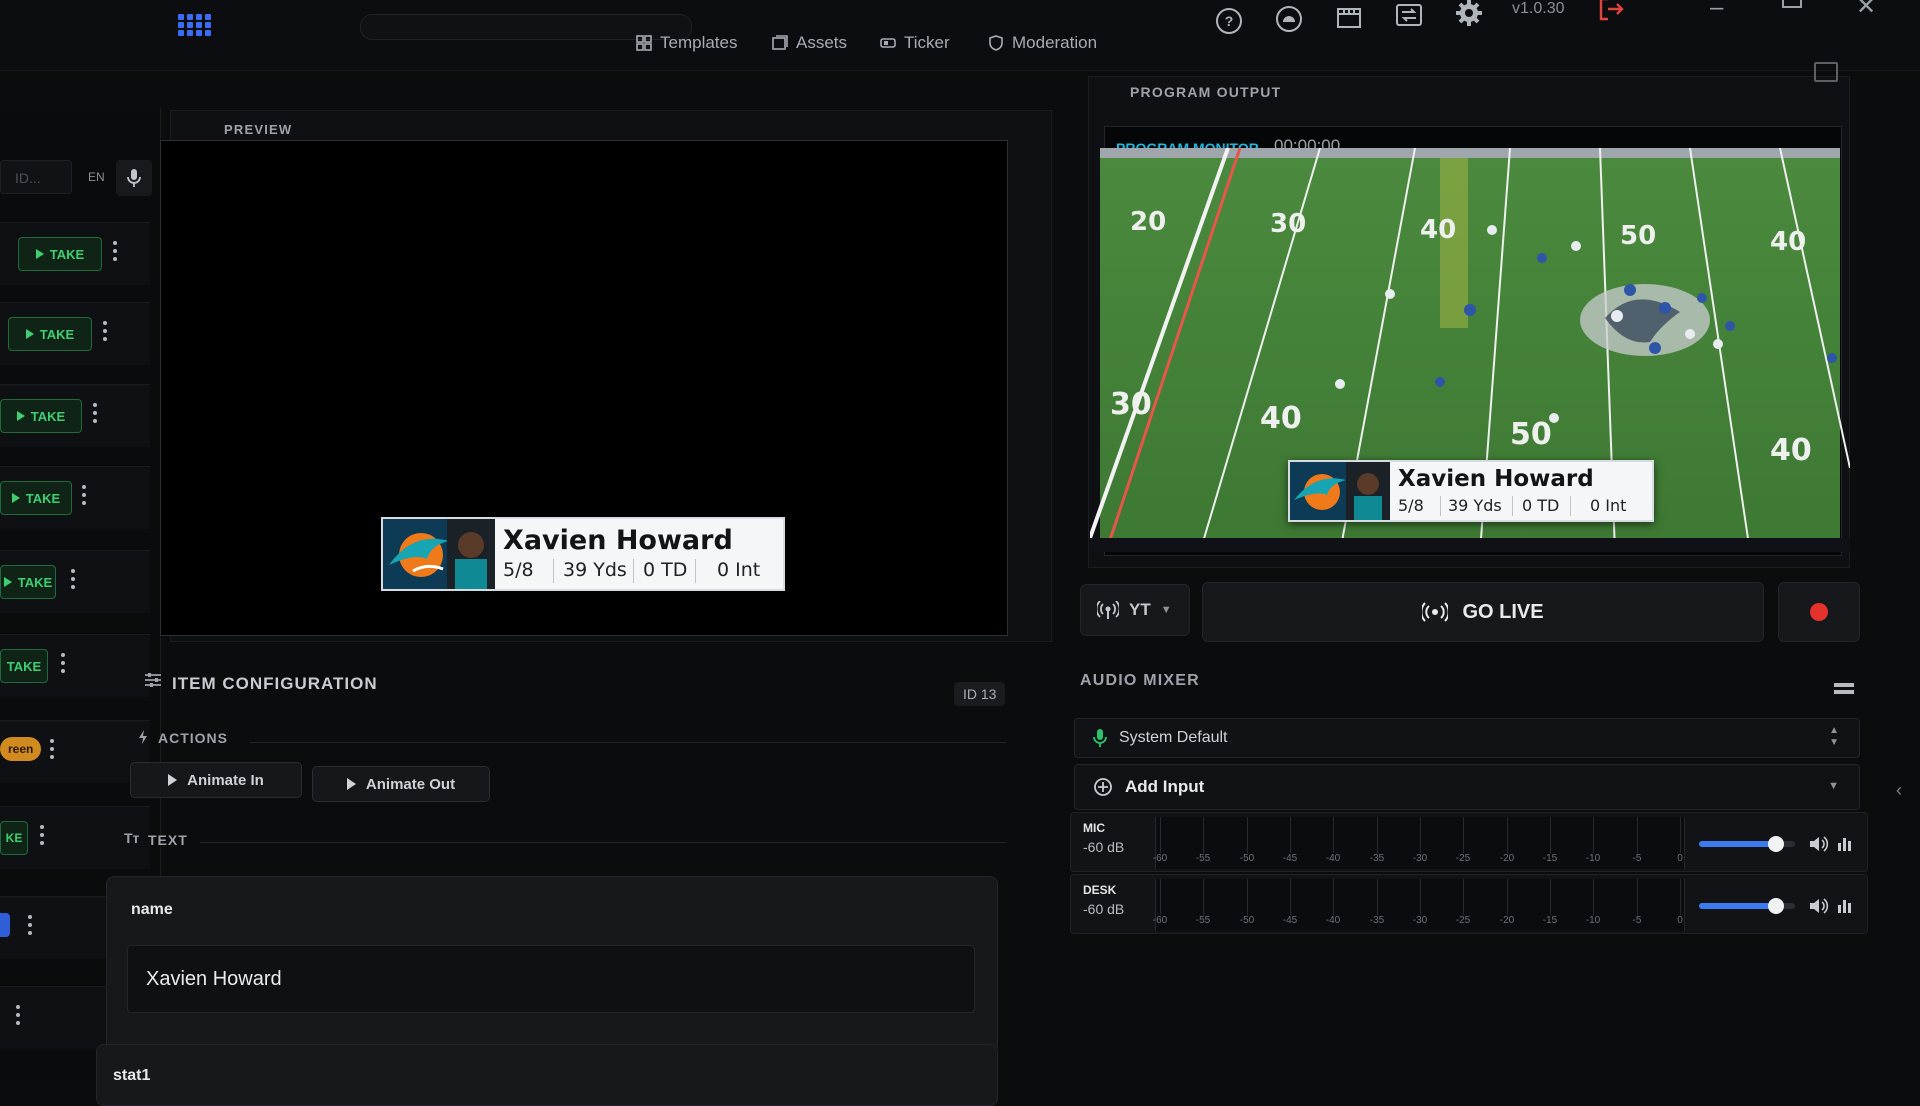 Image resolution: width=1920 pixels, height=1106 pixels. I want to click on app-logo, so click(196, 25).